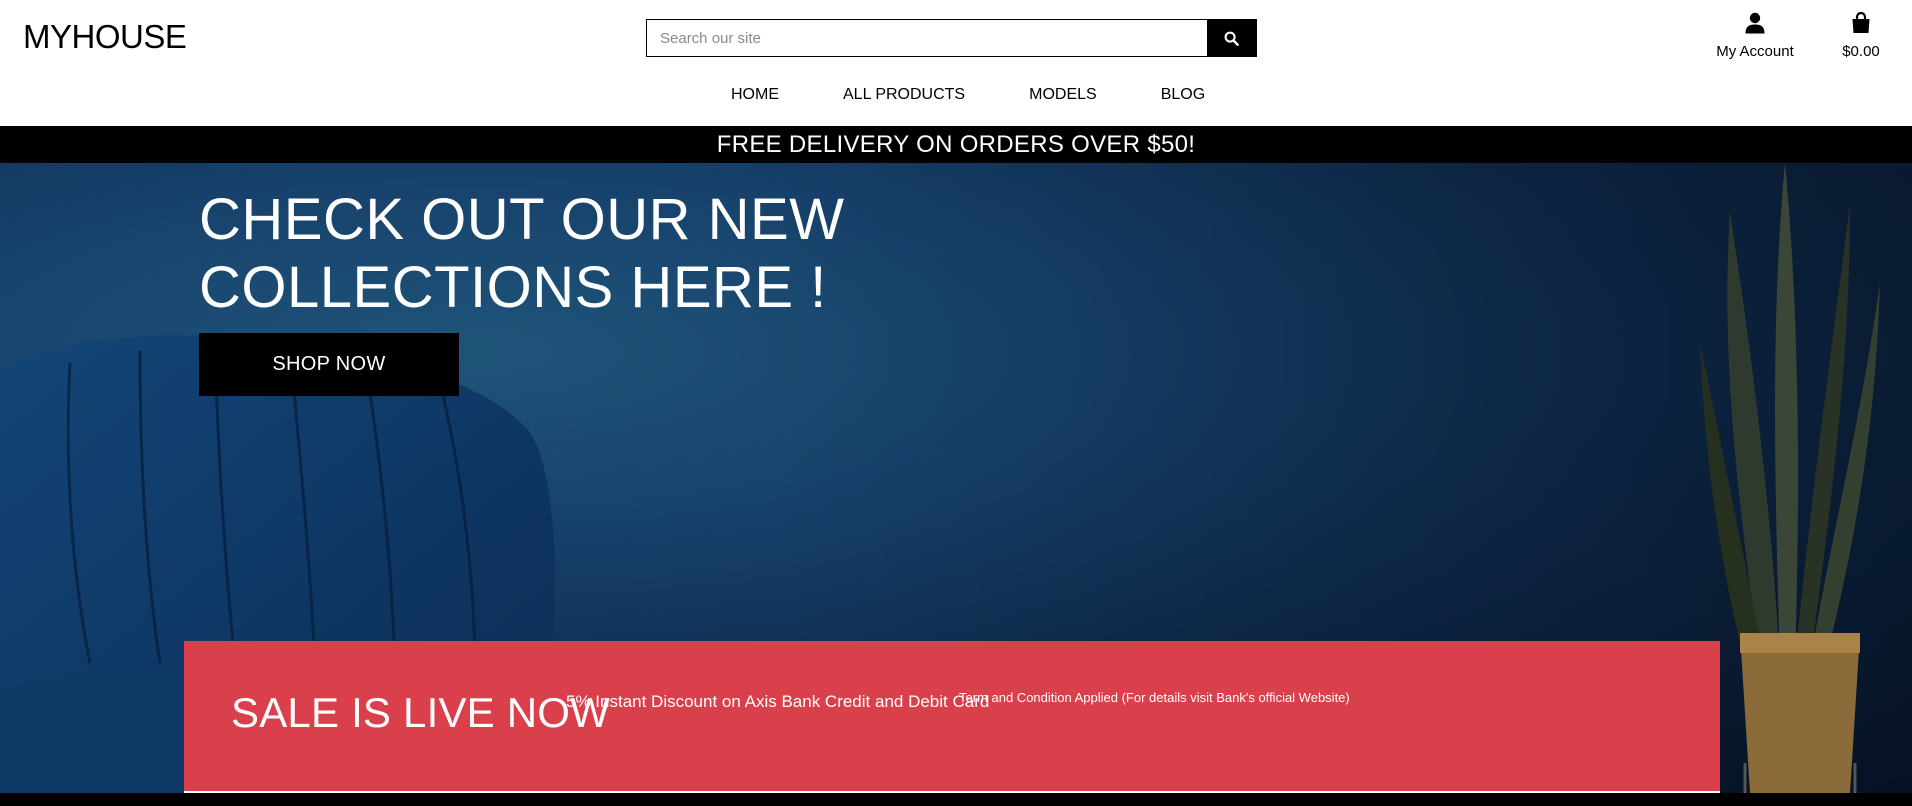 The image size is (1912, 806). I want to click on nav-home: HOME, so click(755, 95).